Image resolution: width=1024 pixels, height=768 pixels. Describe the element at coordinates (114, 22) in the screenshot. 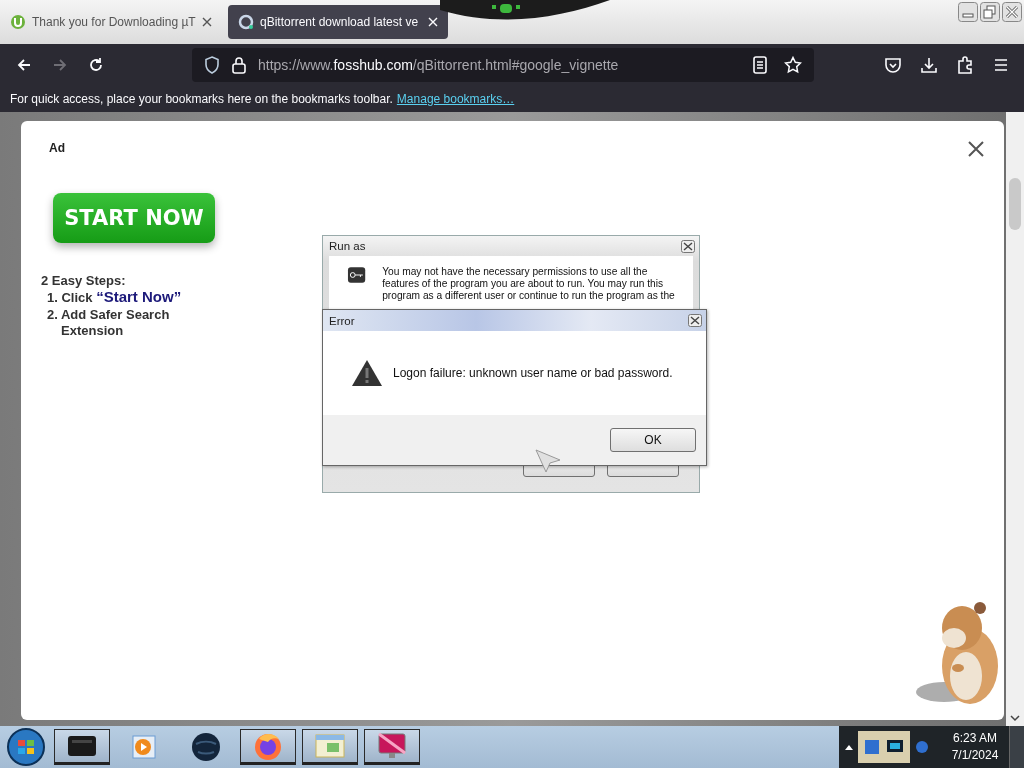

I see `tab-title: Thank you for Downloading µT` at that location.